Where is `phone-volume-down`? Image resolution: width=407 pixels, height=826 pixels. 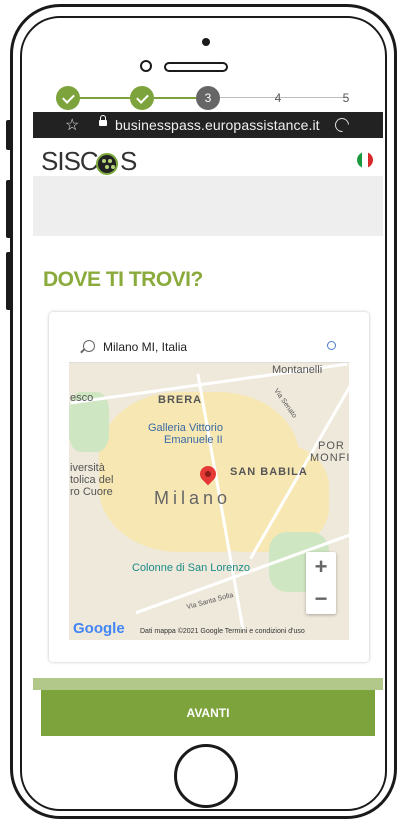 phone-volume-down is located at coordinates (9, 281).